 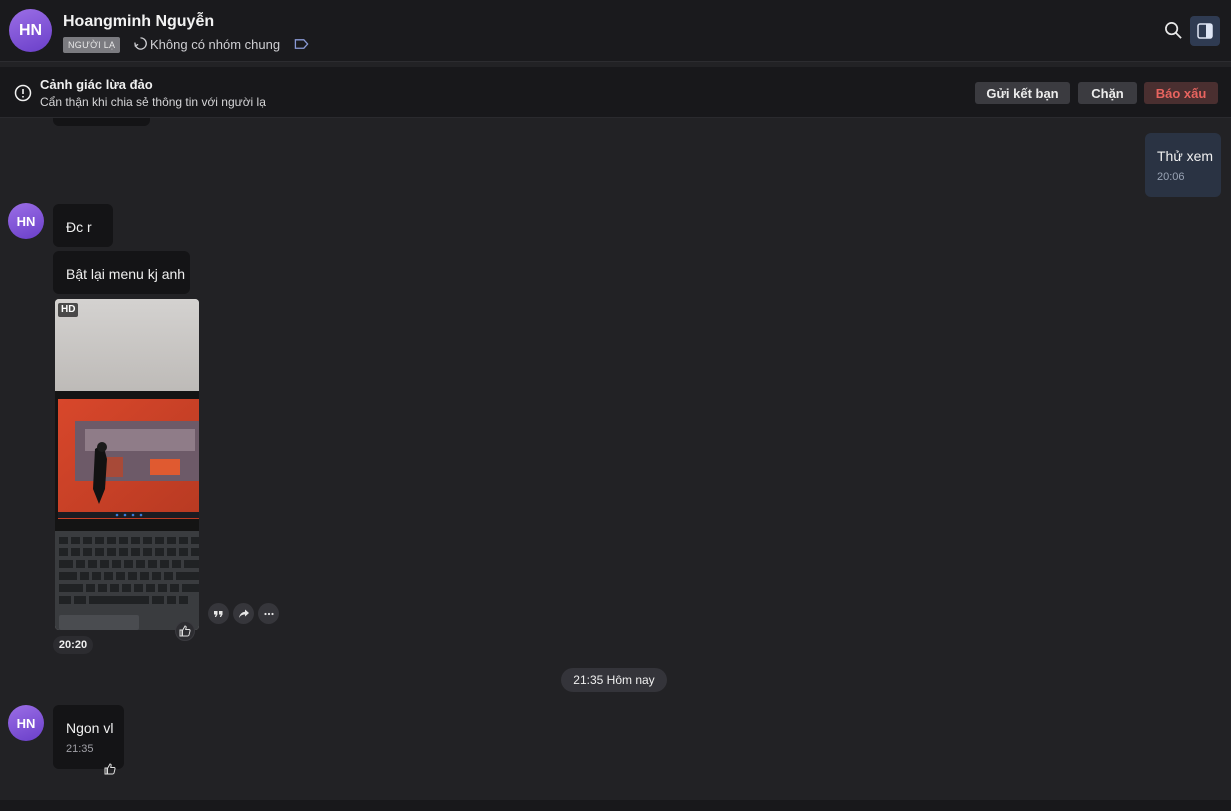 I want to click on alert-circle-icon, so click(x=23, y=93).